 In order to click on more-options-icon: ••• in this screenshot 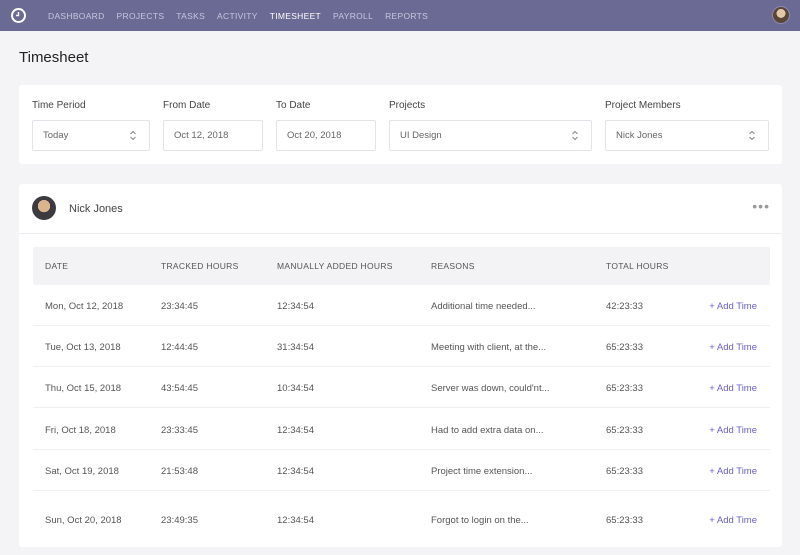, I will do `click(761, 206)`.